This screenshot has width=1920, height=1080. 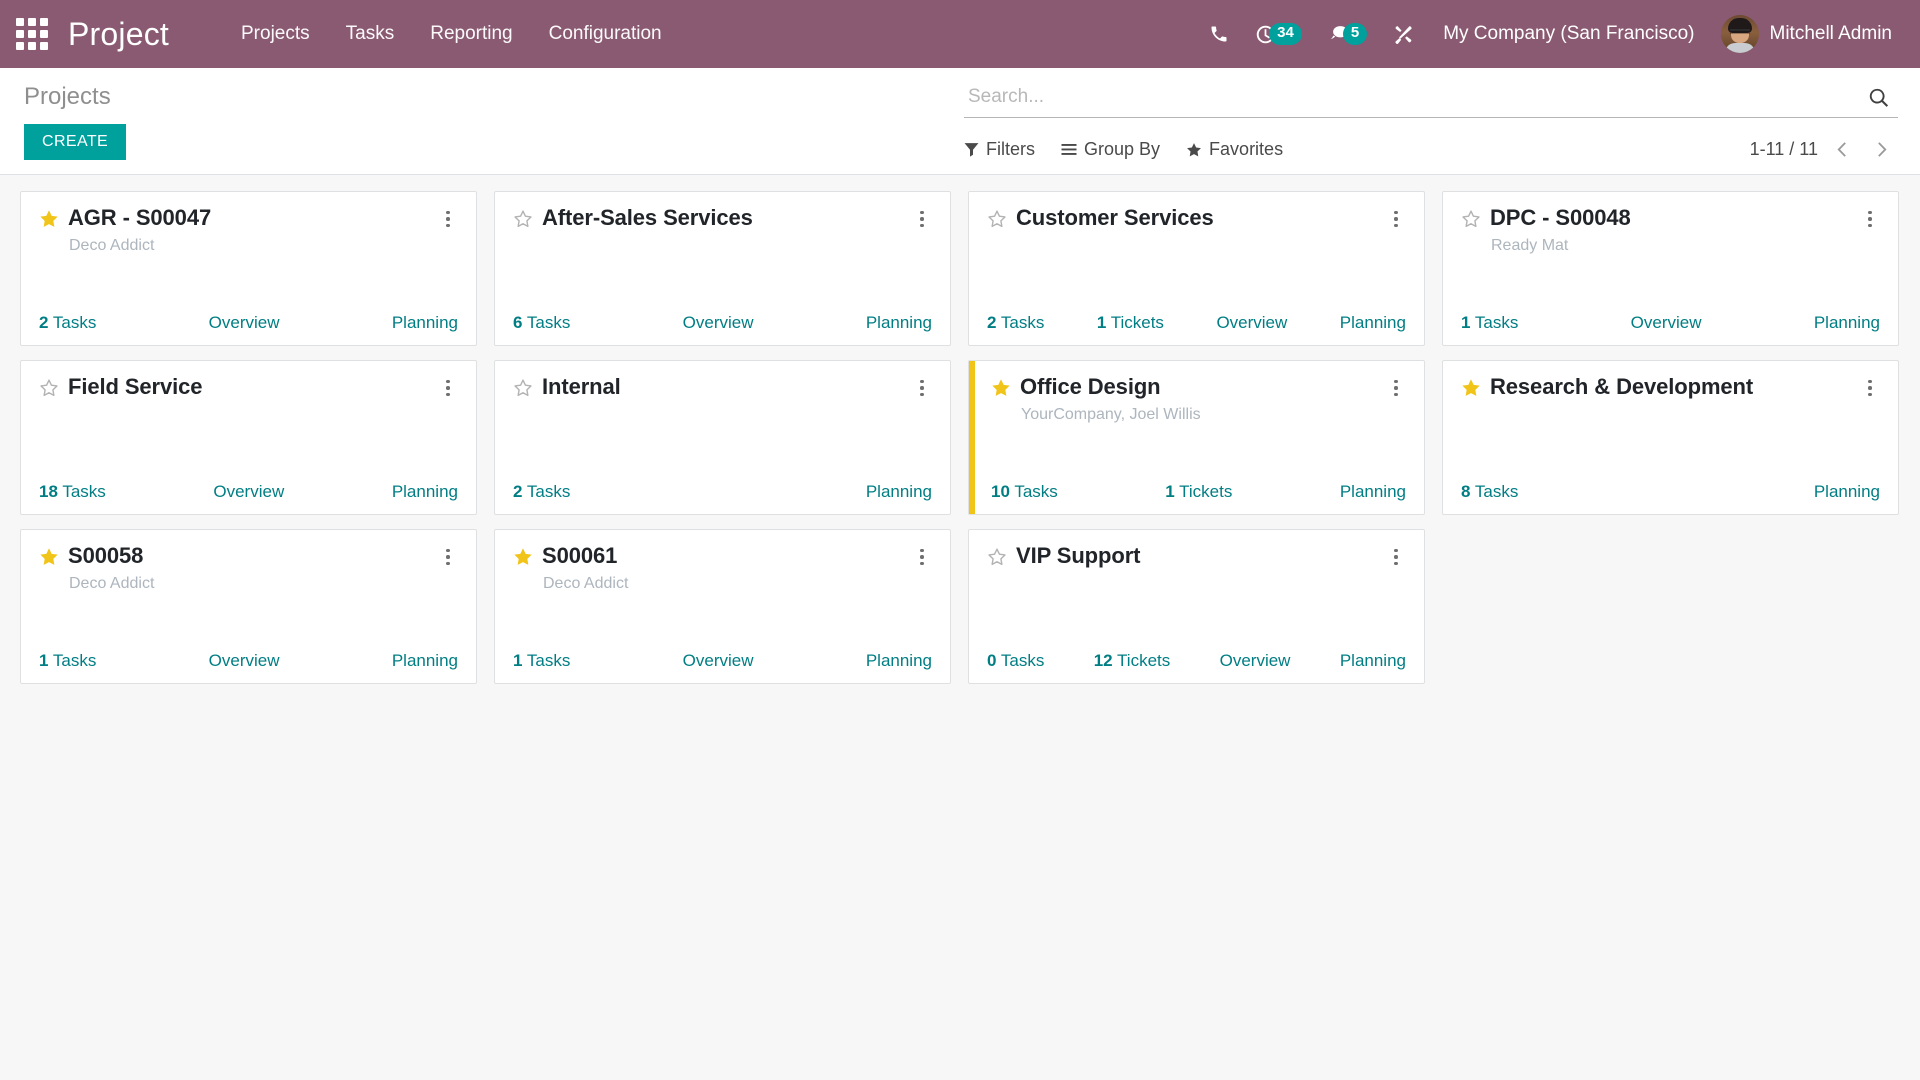 I want to click on kanban-card-title: After-Sales Services, so click(x=722, y=218).